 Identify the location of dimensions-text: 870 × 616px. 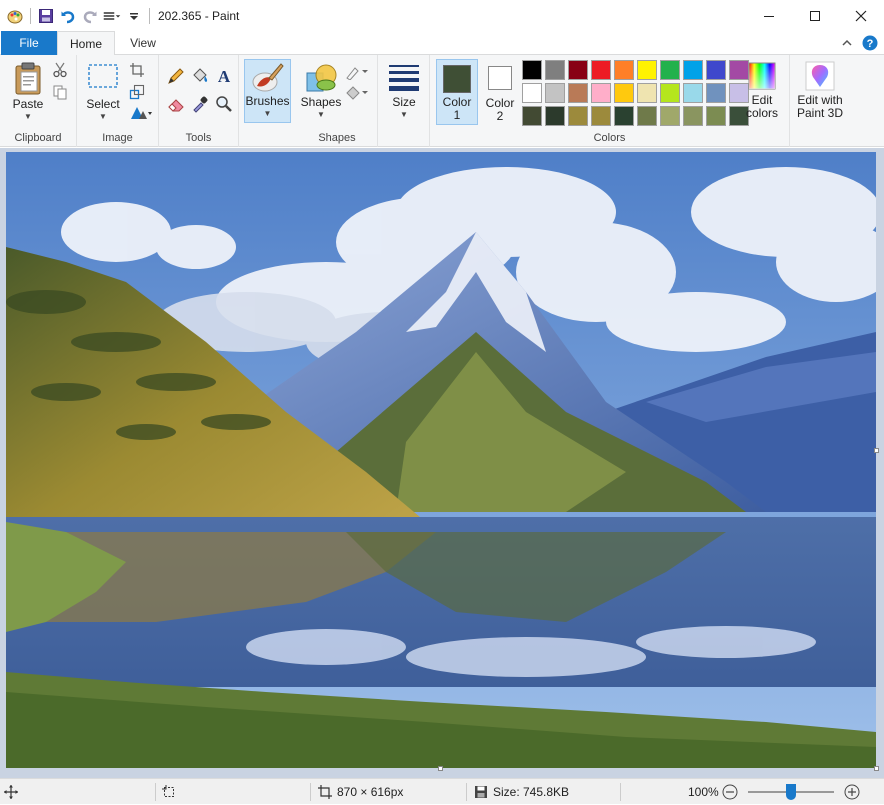
(370, 792).